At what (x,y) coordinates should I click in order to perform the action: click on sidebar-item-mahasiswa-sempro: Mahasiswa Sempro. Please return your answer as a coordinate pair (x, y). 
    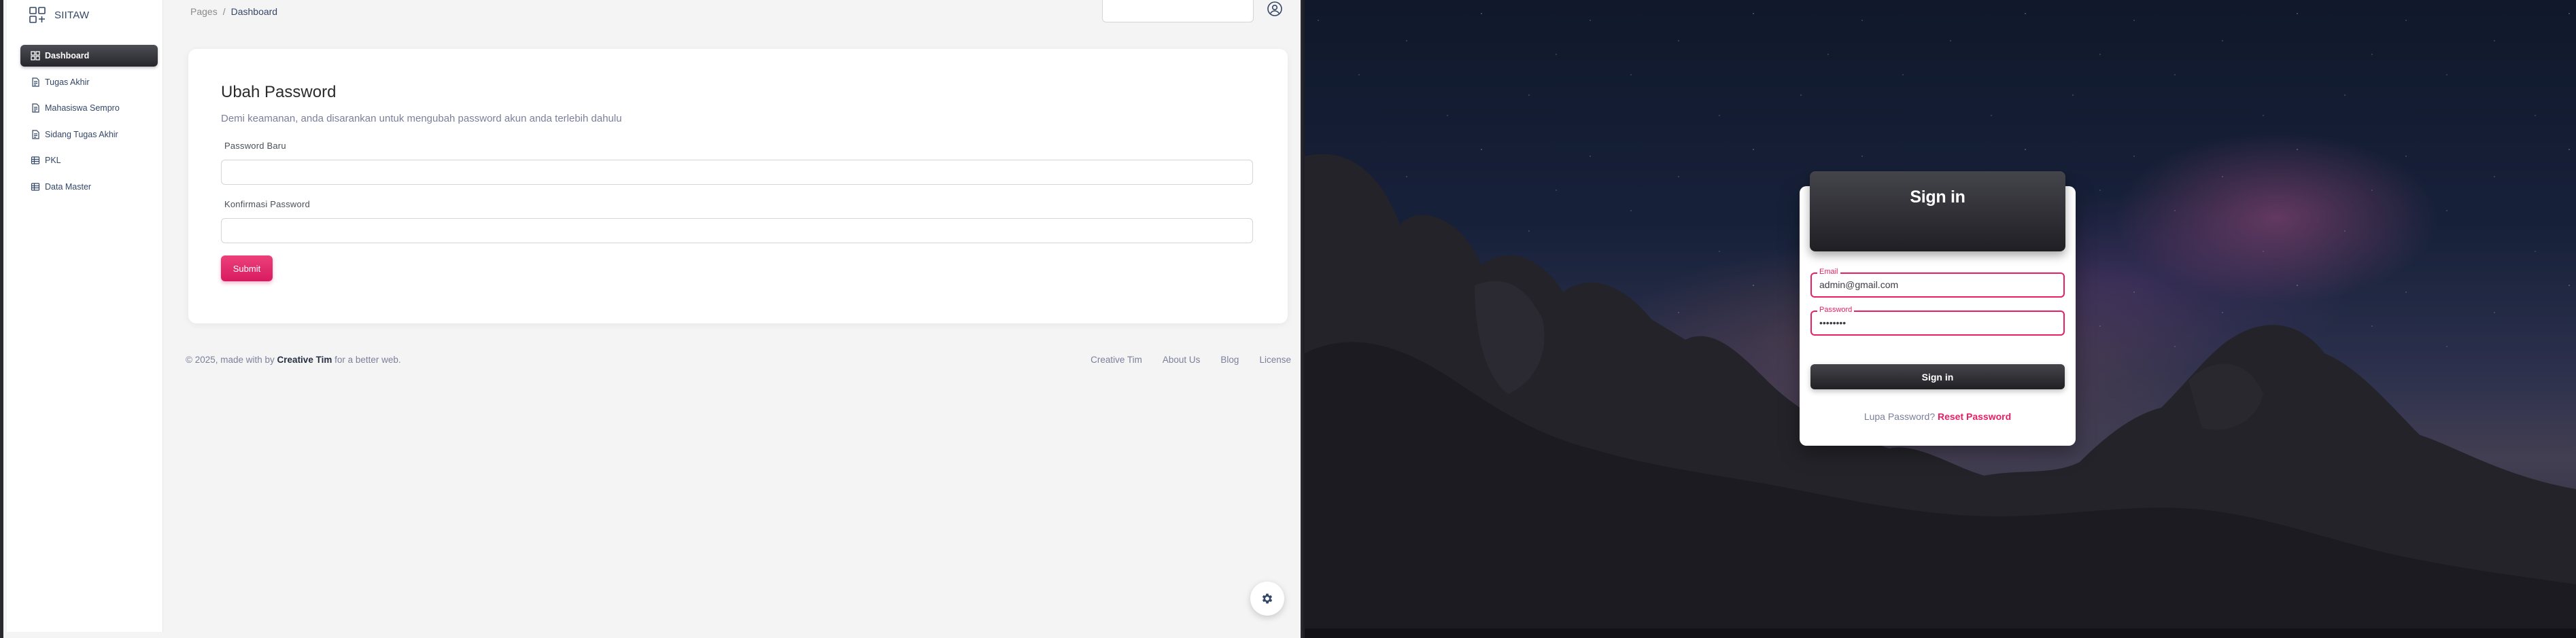
    Looking at the image, I should click on (89, 108).